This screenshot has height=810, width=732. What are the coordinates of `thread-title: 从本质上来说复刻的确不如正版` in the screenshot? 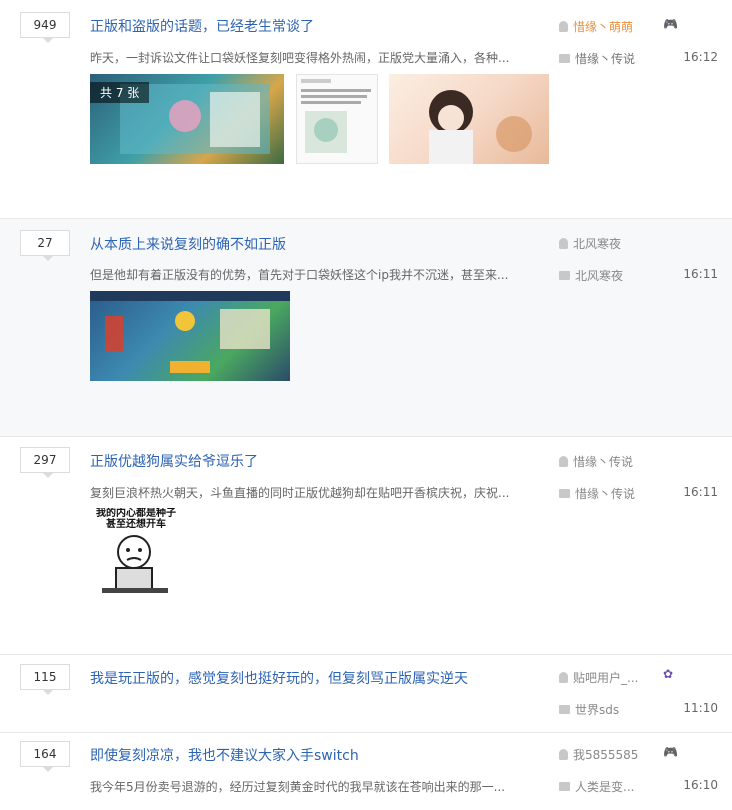 It's located at (188, 244).